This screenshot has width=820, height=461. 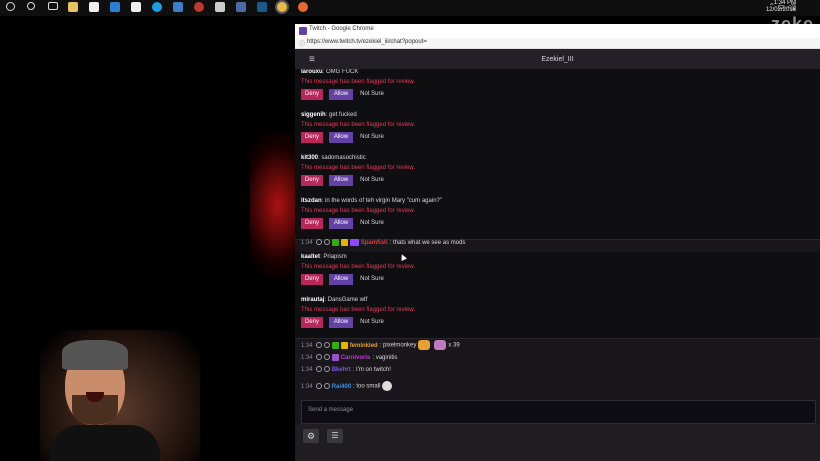 I want to click on app2-icon, so click(x=220, y=7).